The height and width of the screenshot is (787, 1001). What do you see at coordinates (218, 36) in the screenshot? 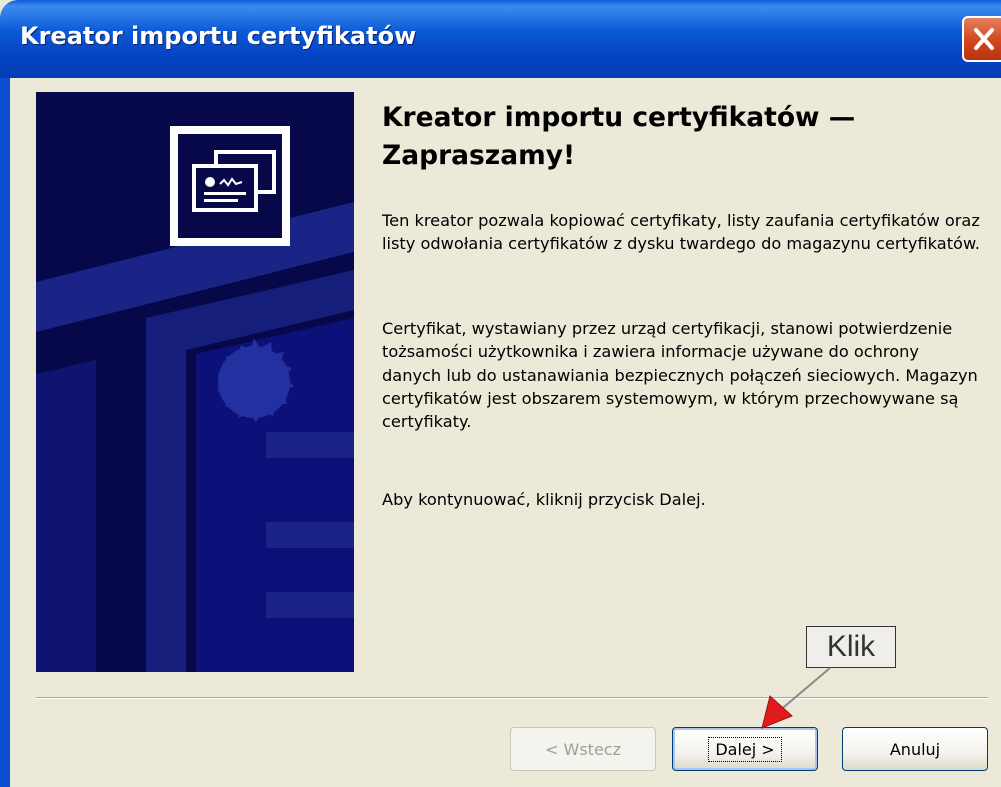
I see `window-title: Kreator importu certyfikatów` at bounding box center [218, 36].